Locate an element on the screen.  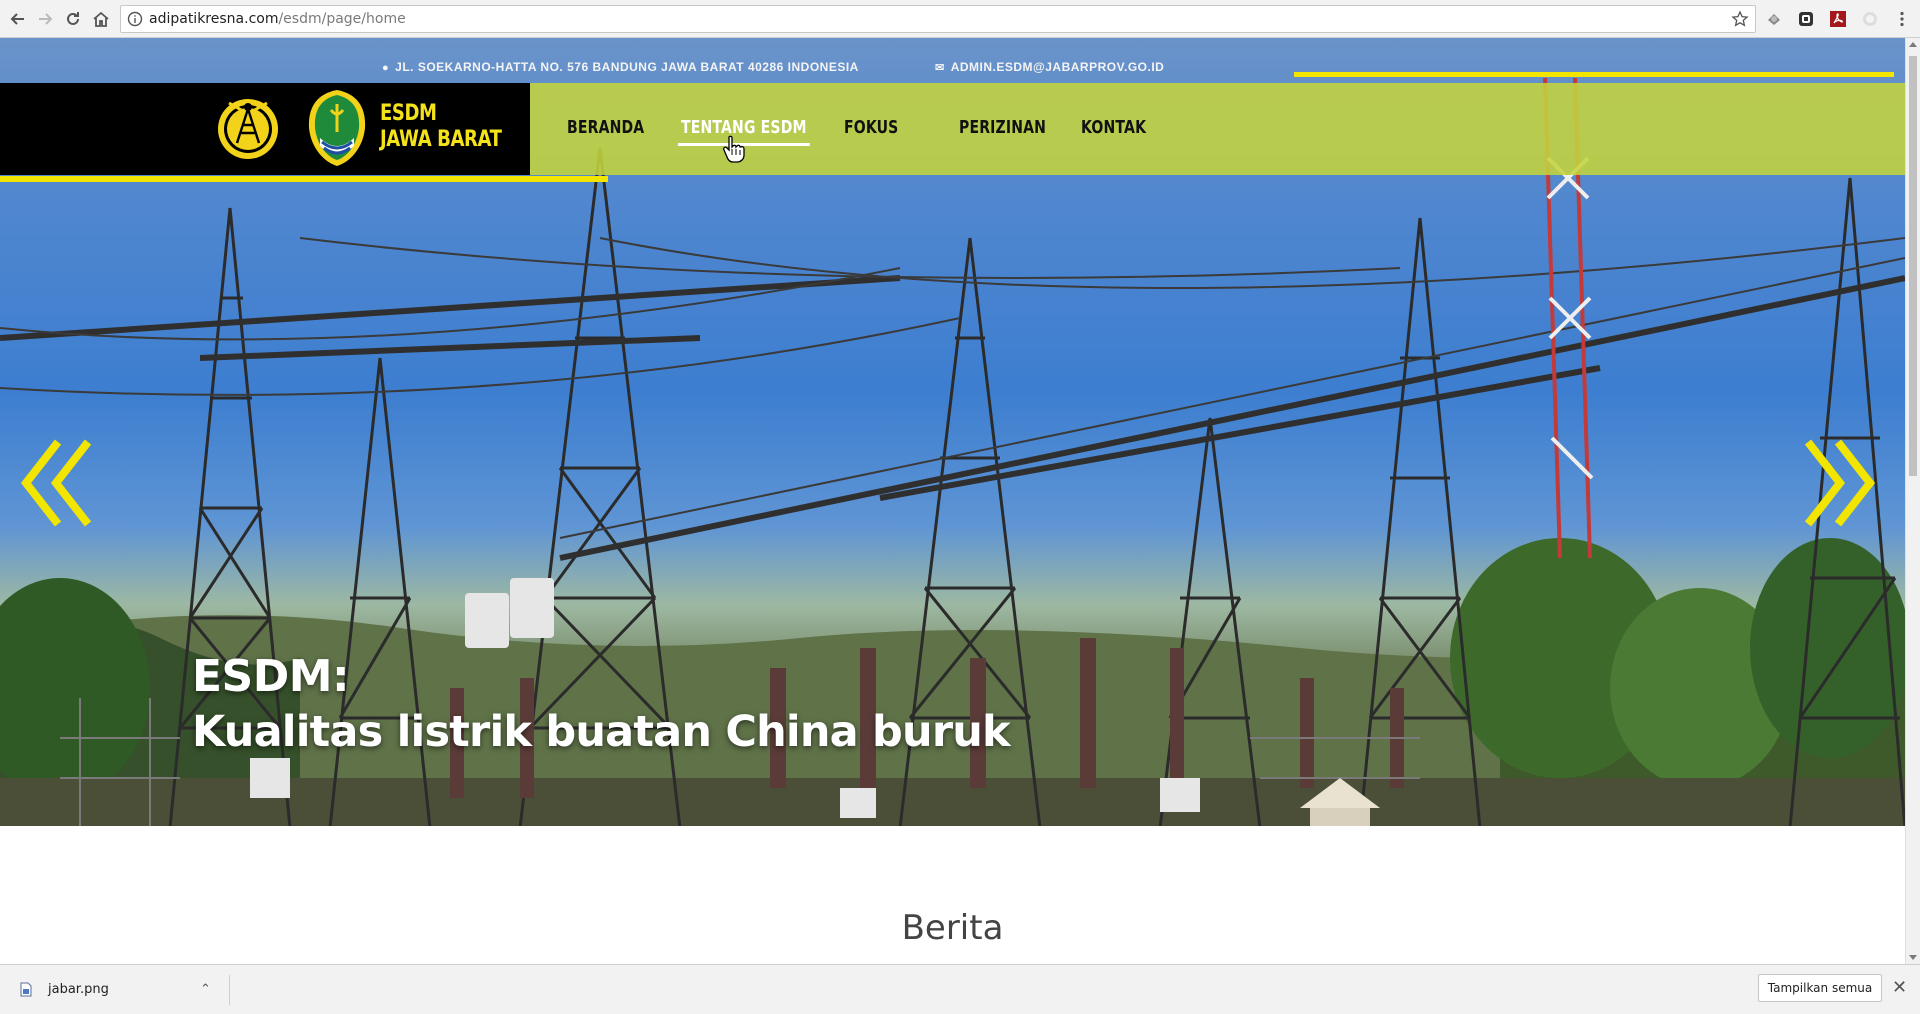
site-logo: ESDM JAWA BARAT is located at coordinates (265, 129).